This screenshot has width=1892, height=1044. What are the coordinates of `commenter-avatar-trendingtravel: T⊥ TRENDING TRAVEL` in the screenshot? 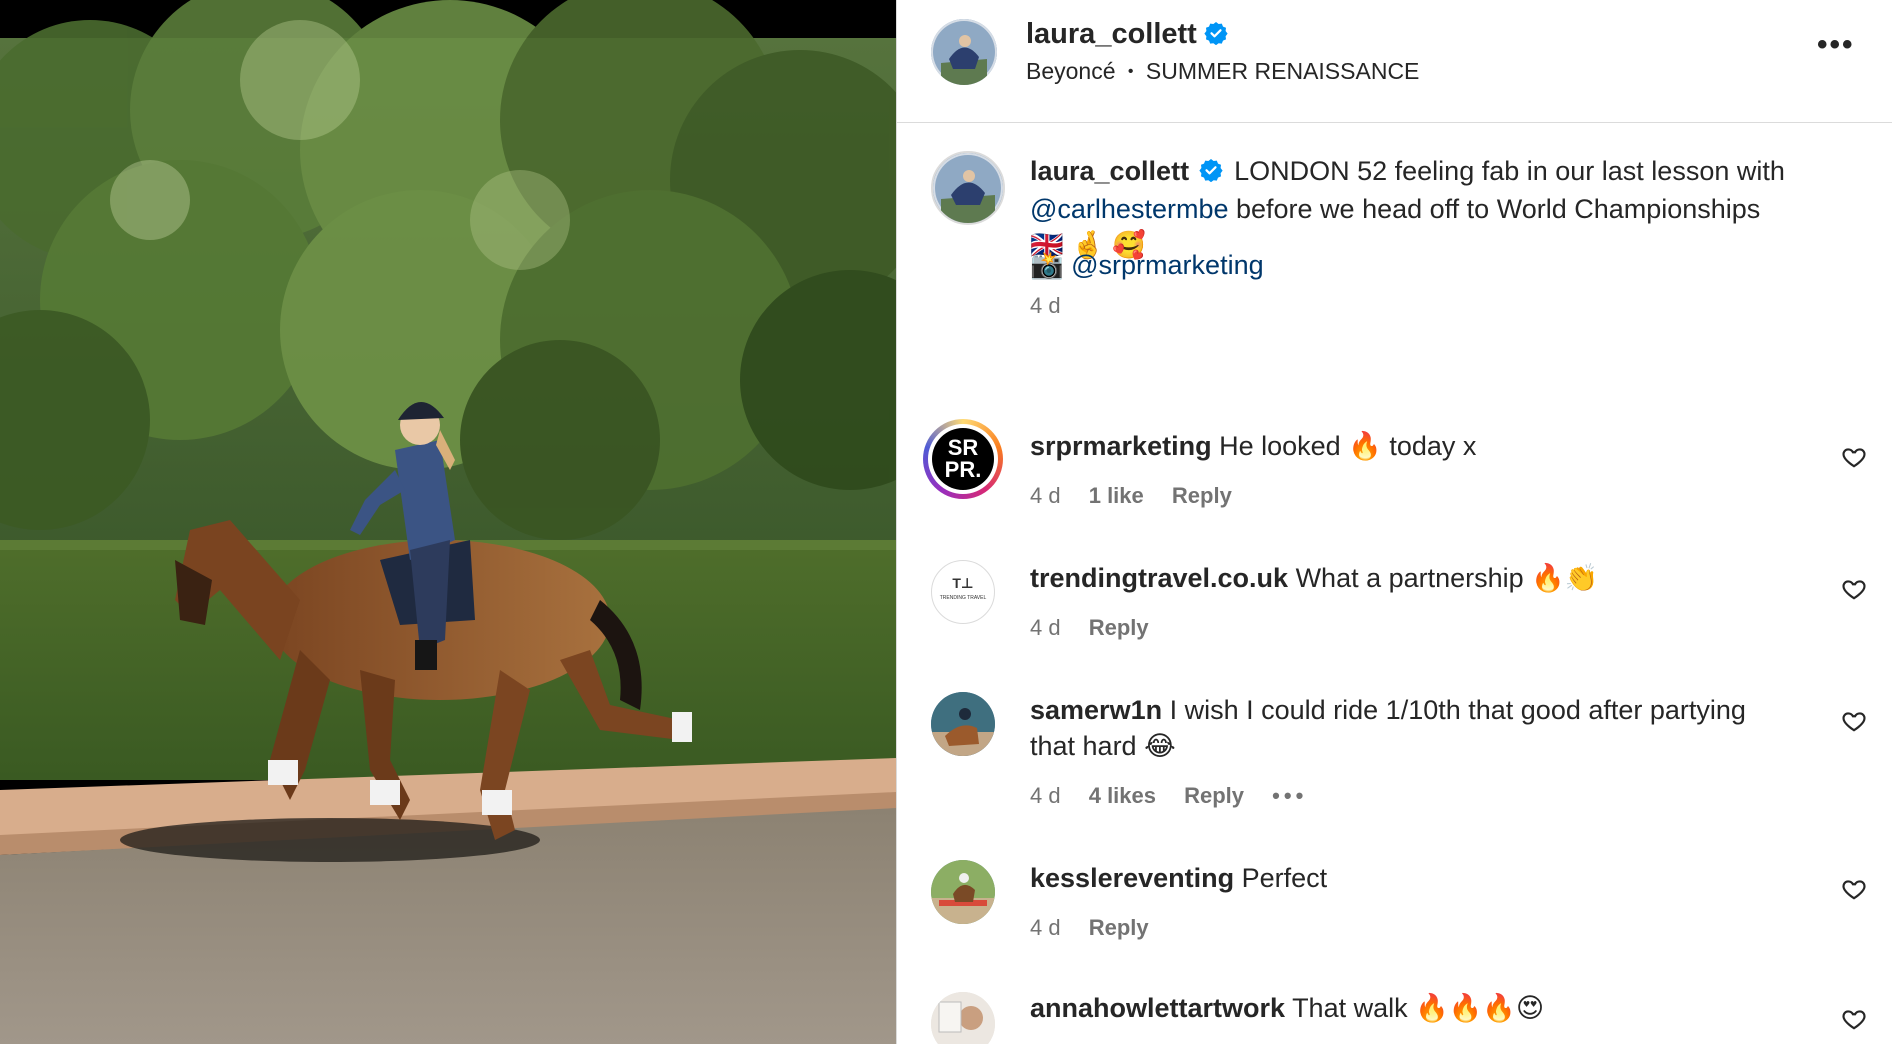 It's located at (963, 592).